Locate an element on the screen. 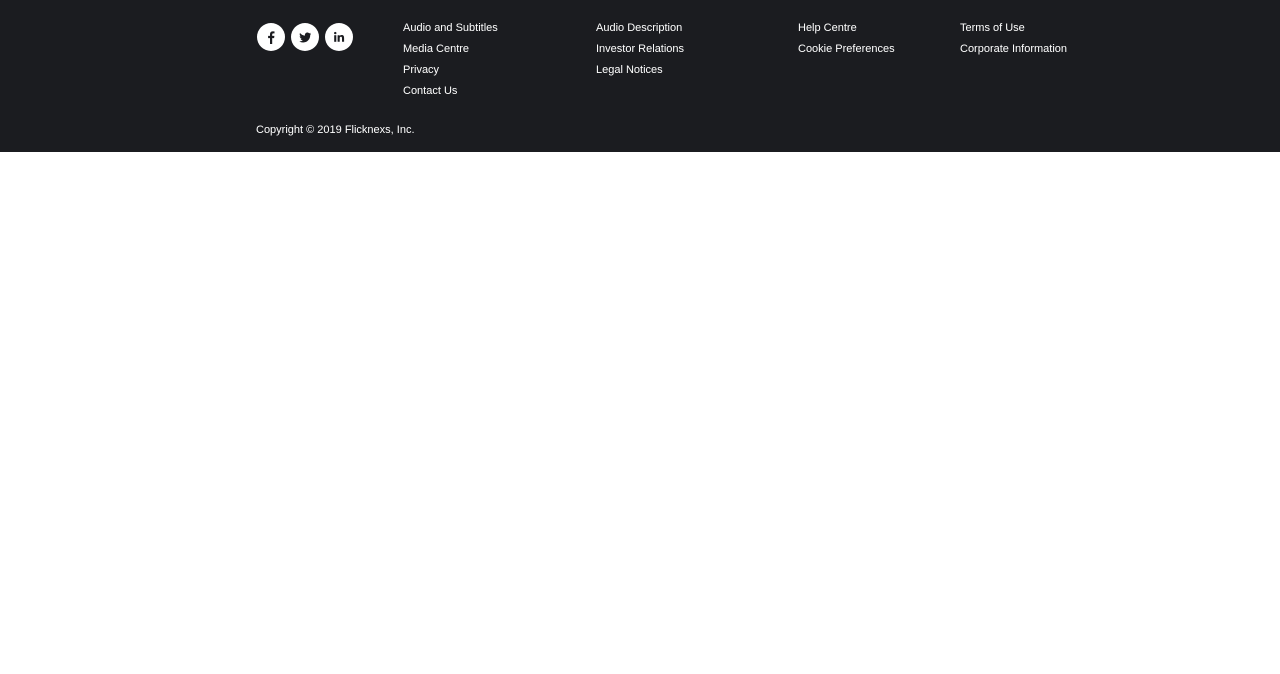 The width and height of the screenshot is (1280, 674). link-help-centre: Help Centre is located at coordinates (827, 28).